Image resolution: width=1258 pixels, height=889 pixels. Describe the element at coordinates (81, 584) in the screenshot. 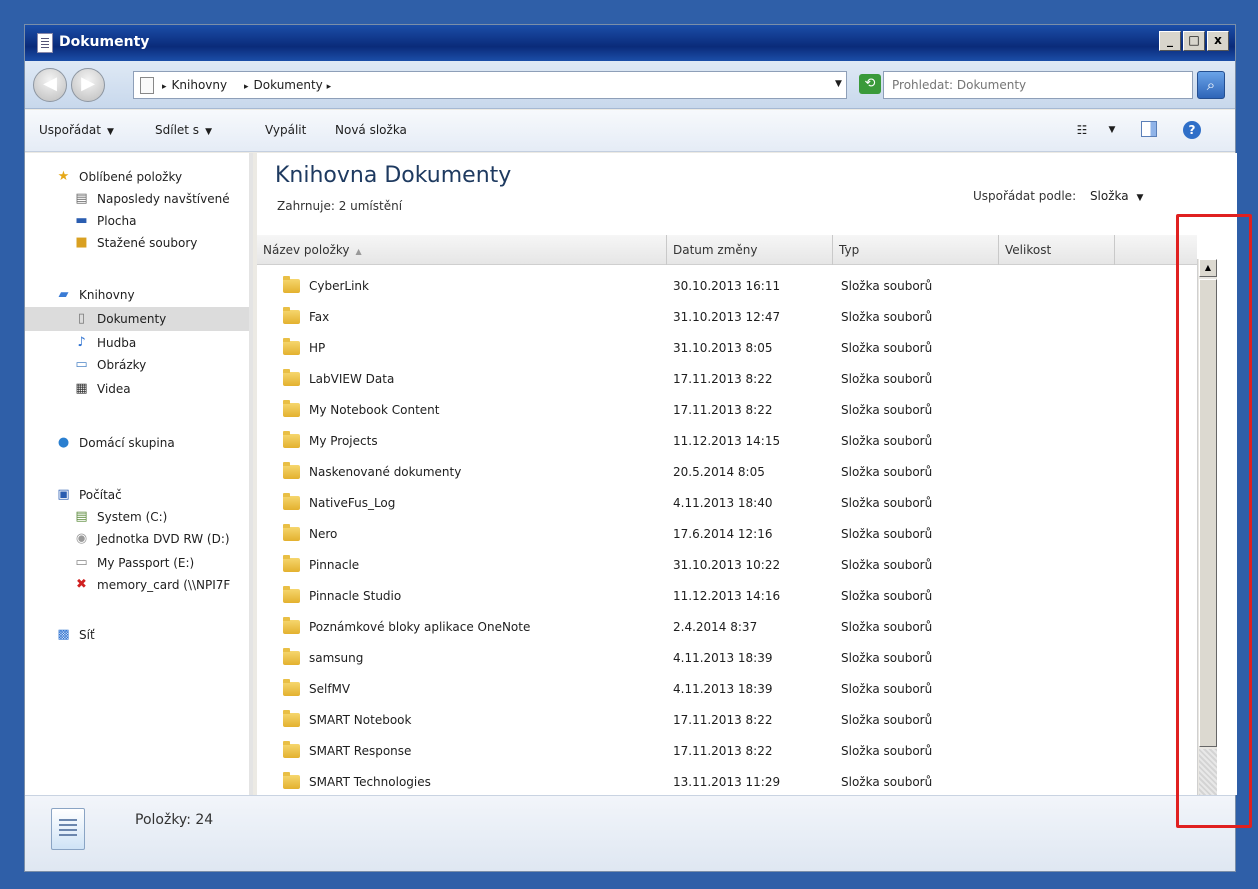

I see `disconnected-network-drive-icon: ✖` at that location.